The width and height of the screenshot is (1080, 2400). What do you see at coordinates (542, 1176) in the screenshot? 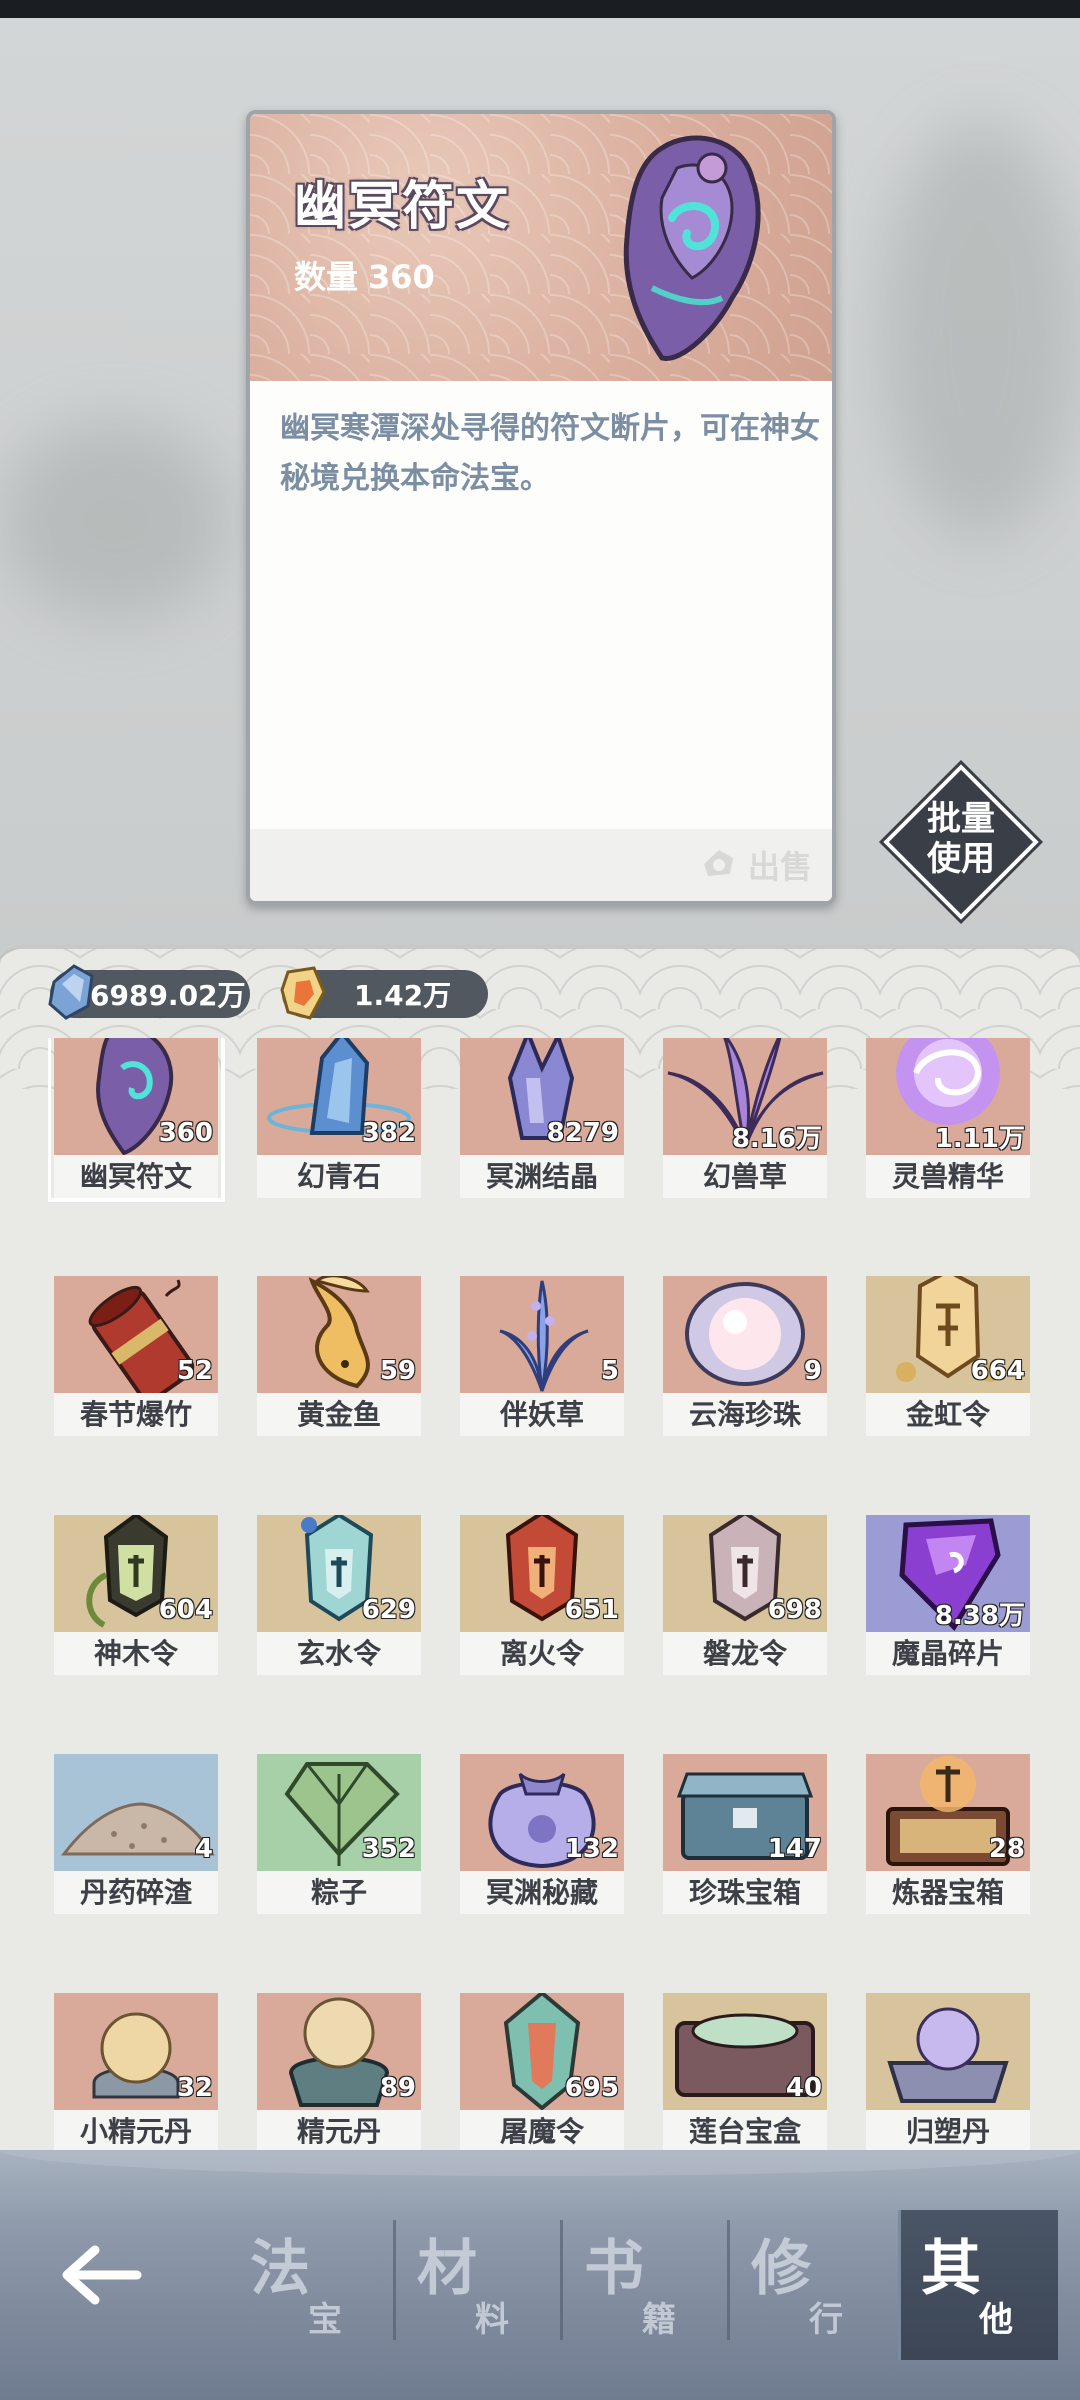
I see `item-name: 冥渊结晶` at bounding box center [542, 1176].